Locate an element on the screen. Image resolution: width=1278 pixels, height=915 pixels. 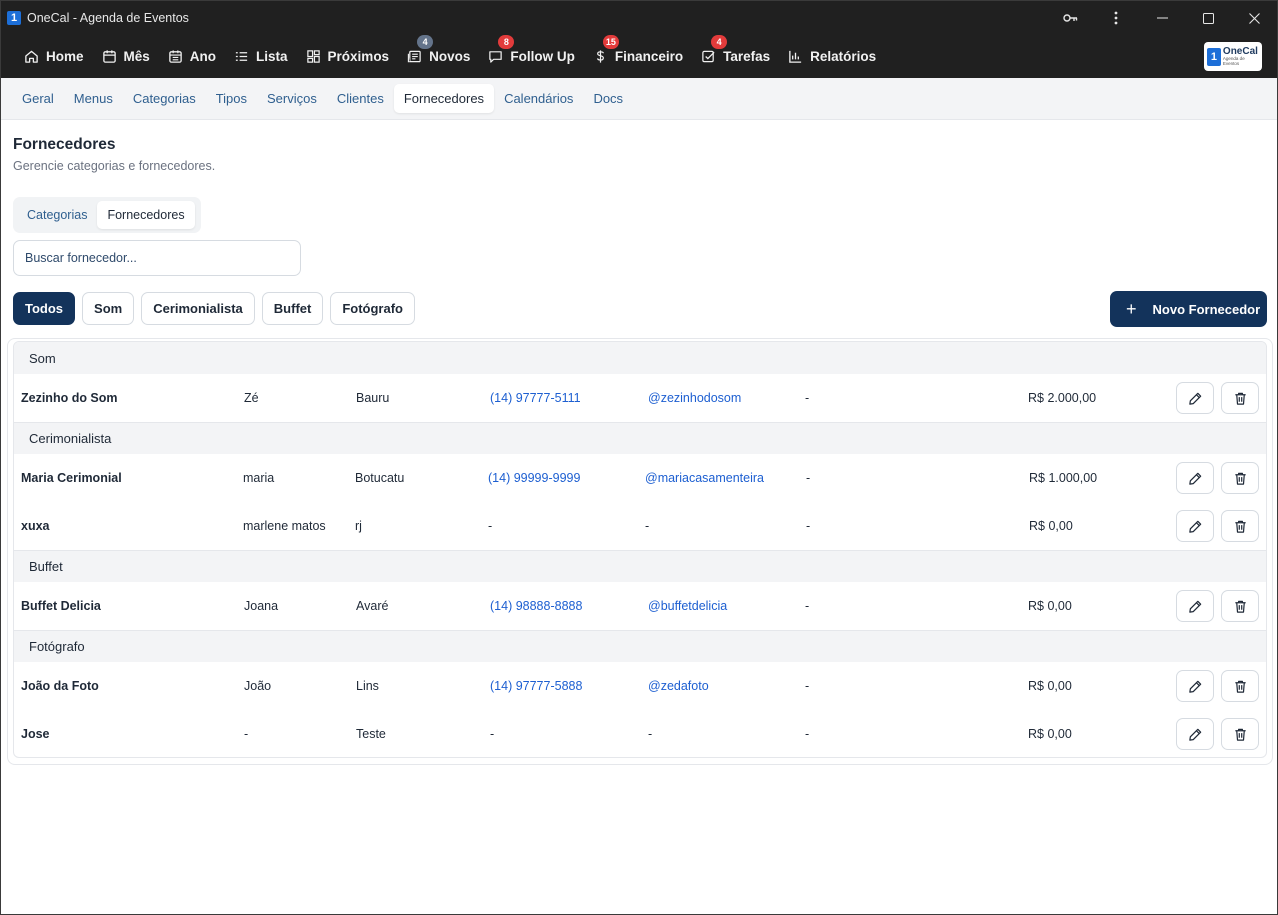
supplier-city: Bauru is located at coordinates (373, 398).